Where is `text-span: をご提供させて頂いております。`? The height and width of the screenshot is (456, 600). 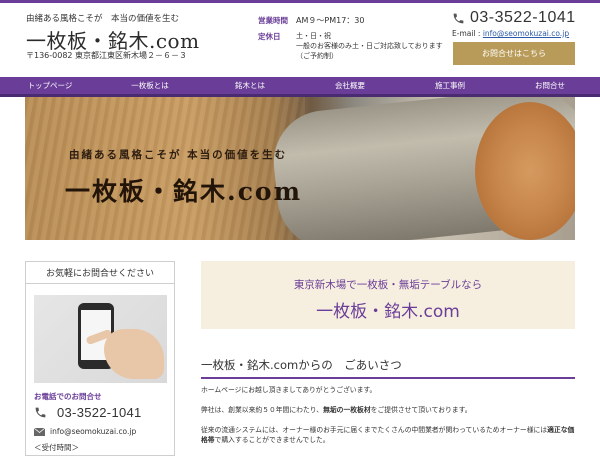
text-span: をご提供させて頂いております。 is located at coordinates (421, 410).